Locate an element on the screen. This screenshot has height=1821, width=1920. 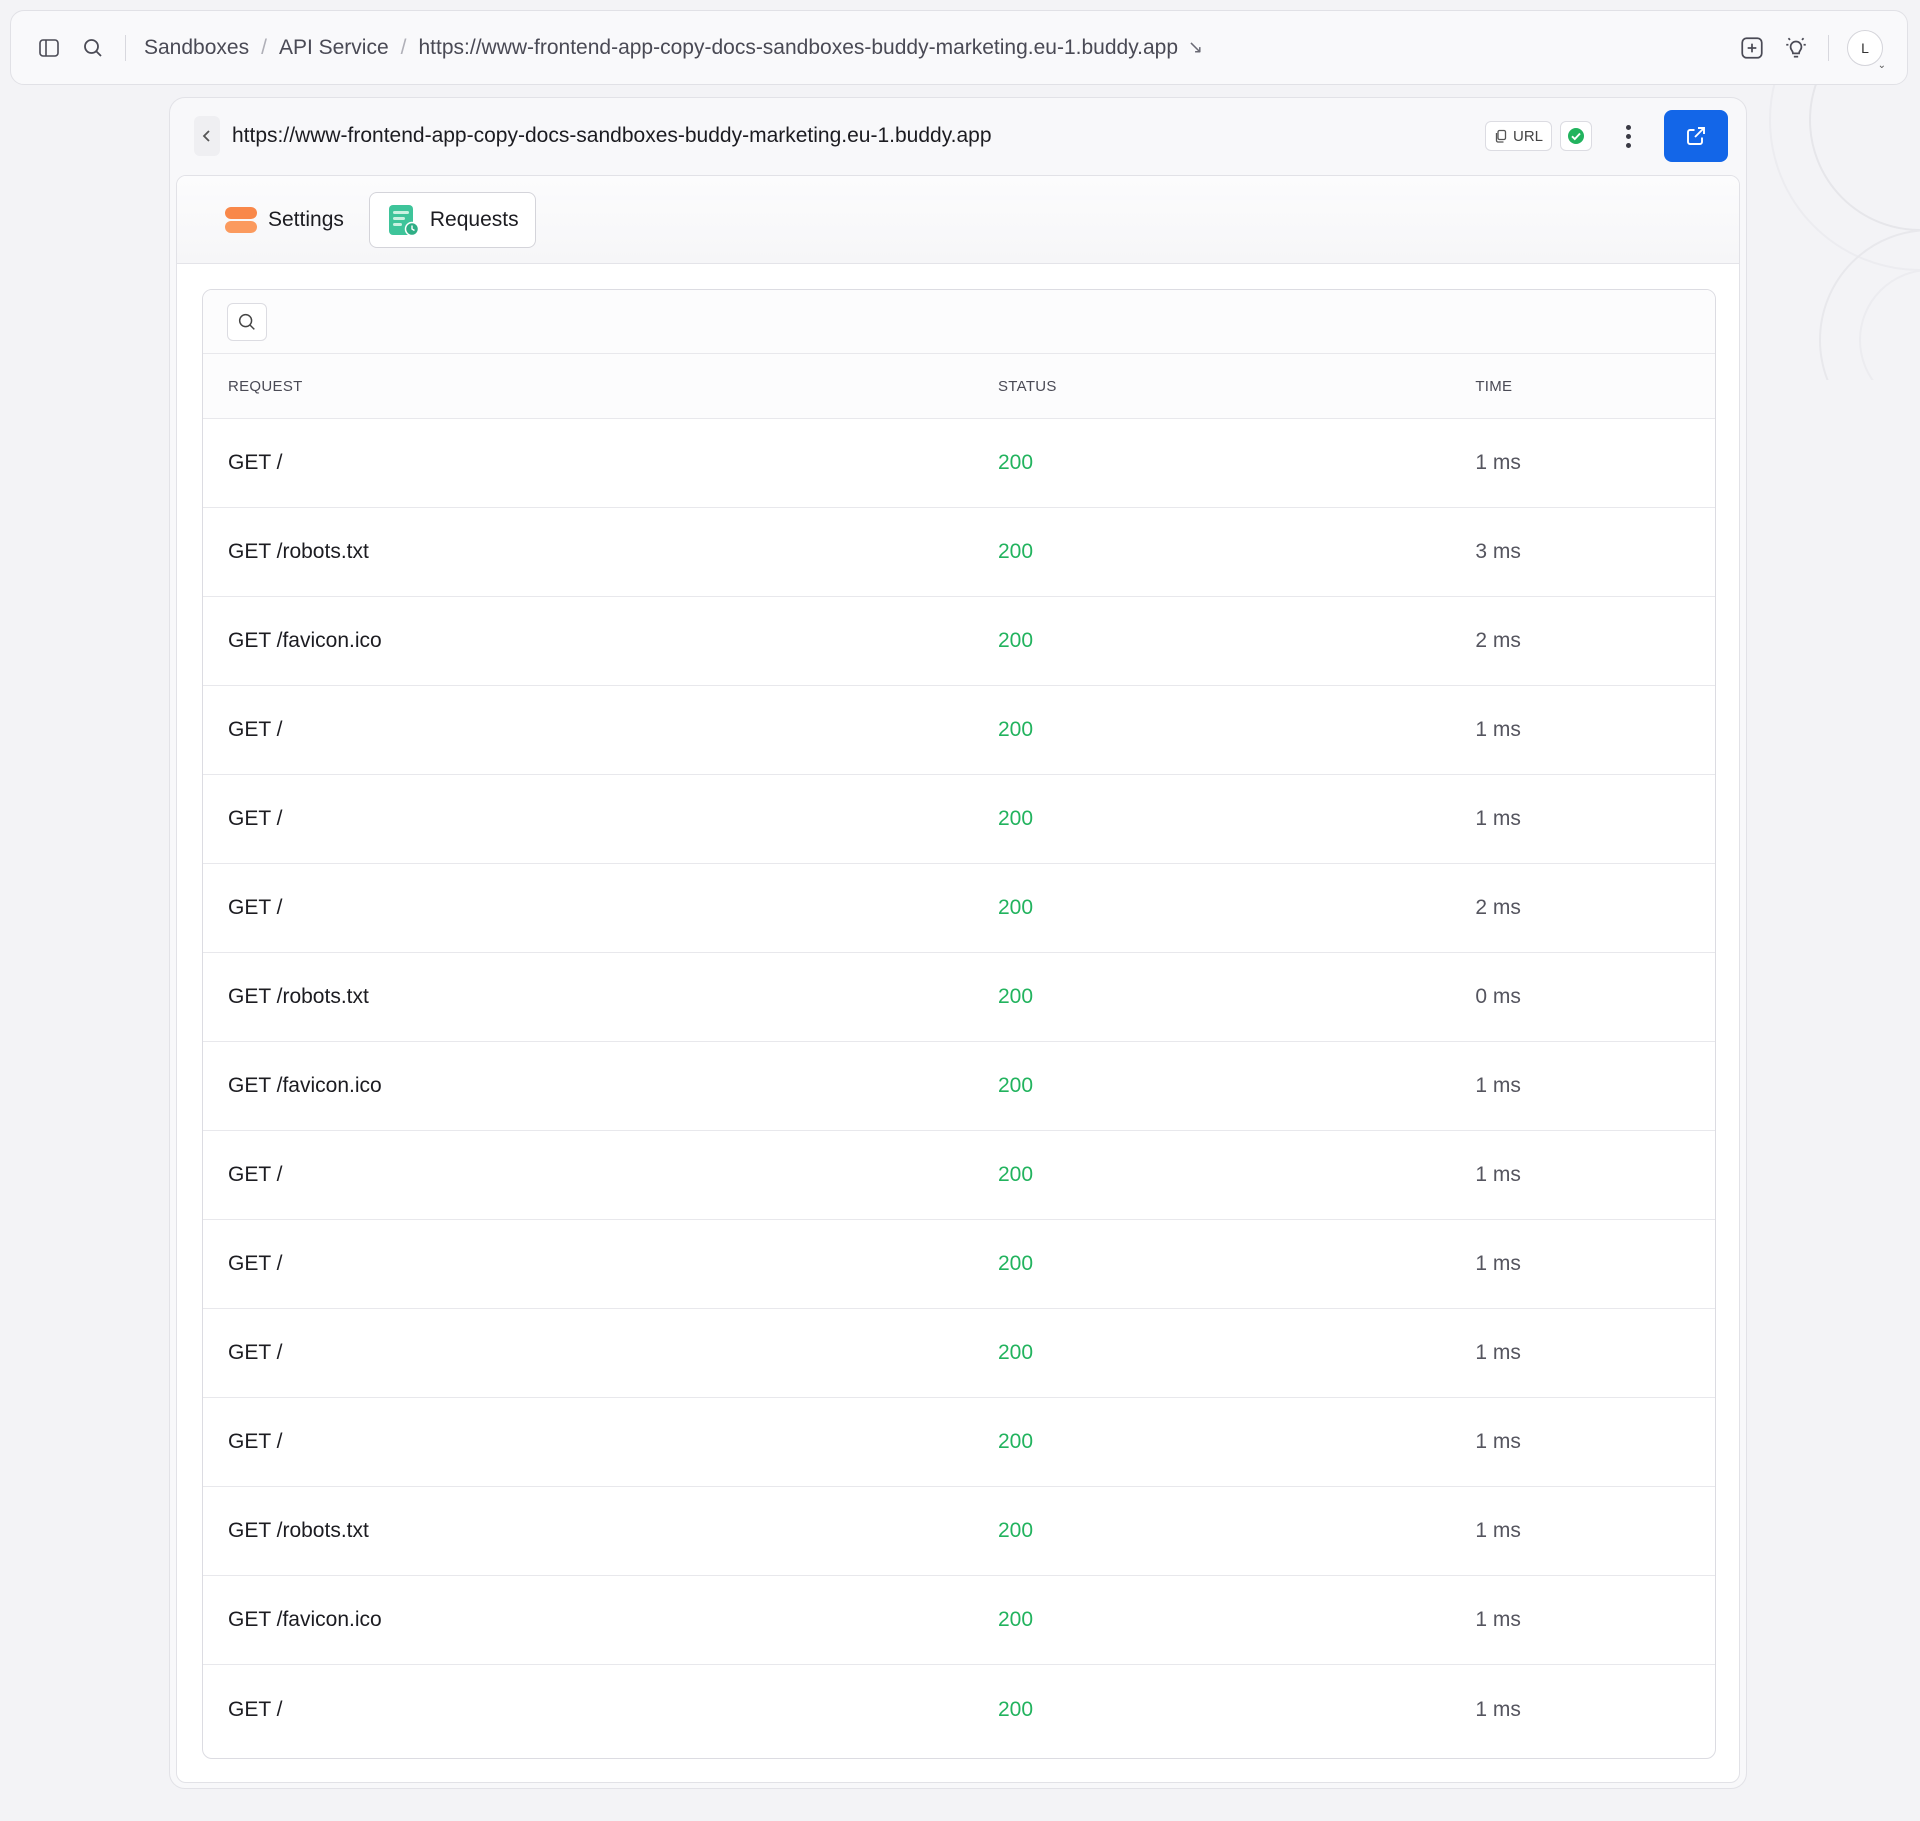
tab-requests: Requests is located at coordinates (452, 219).